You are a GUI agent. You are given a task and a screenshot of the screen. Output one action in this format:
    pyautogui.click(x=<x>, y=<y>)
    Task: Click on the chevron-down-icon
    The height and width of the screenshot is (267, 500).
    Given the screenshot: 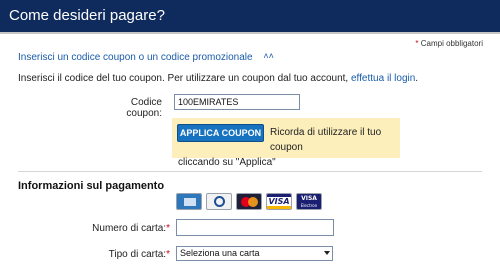 What is the action you would take?
    pyautogui.click(x=327, y=253)
    